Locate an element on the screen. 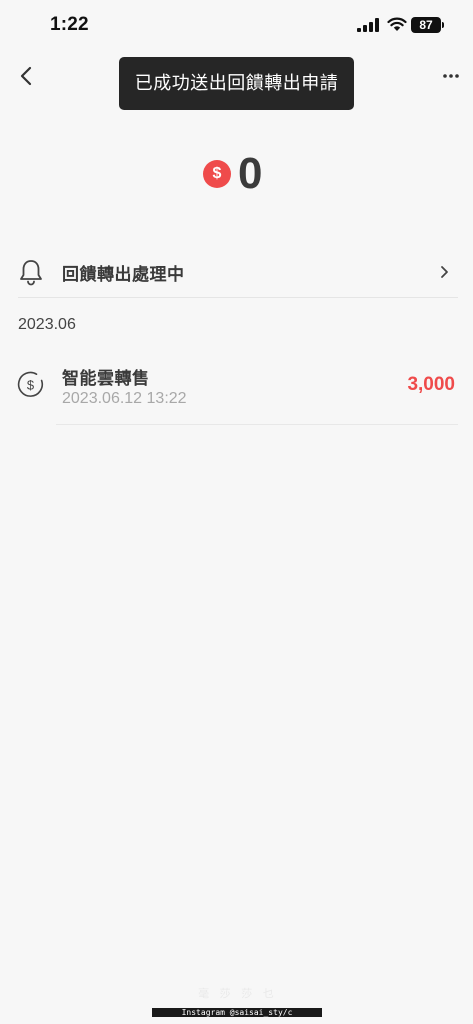 This screenshot has height=1024, width=473. transaction-date: 2023.06.12 13:22 is located at coordinates (124, 398).